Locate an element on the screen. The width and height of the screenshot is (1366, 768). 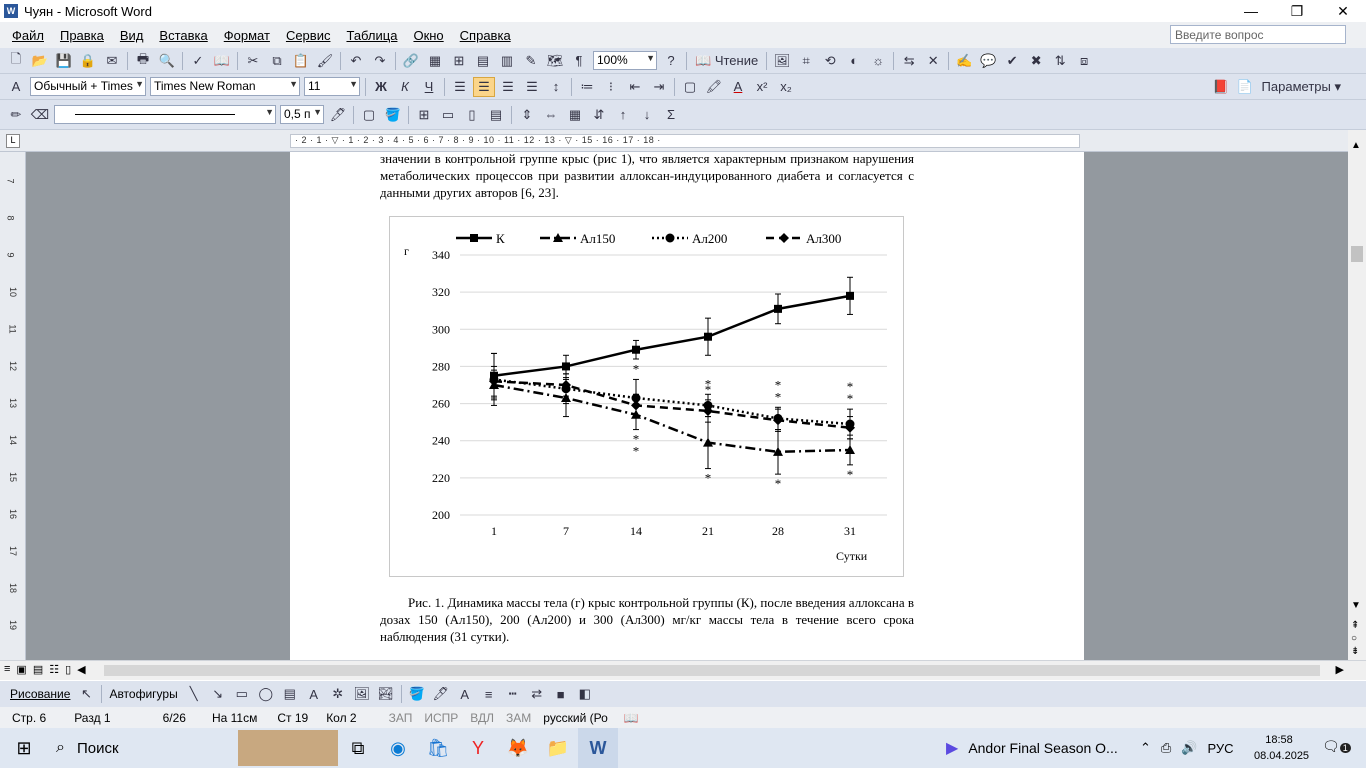
brightness-icon: ☼ is located at coordinates (878, 61).